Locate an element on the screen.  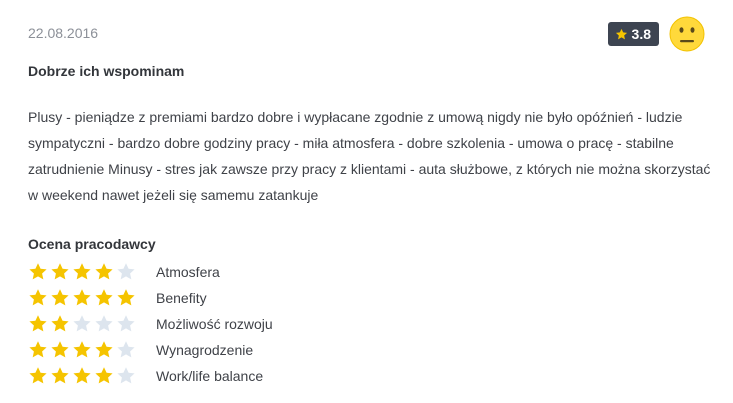
rating-row: Wynagrodzenie is located at coordinates (150, 350).